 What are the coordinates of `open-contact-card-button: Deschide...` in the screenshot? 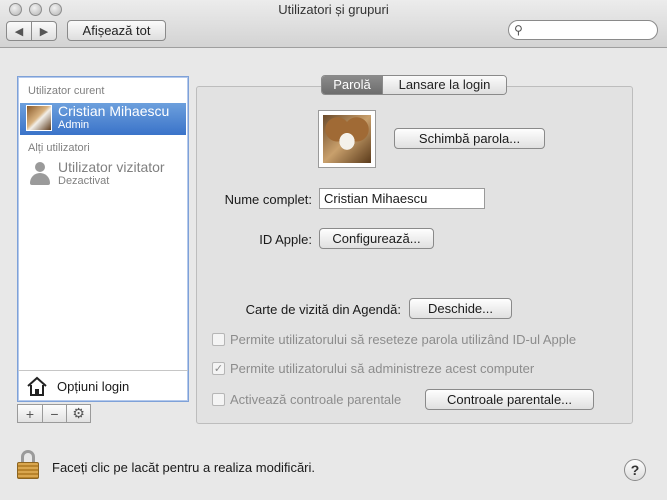 It's located at (460, 308).